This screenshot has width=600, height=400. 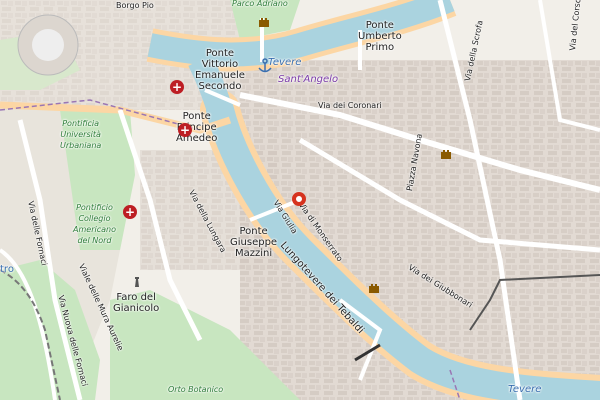 I want to click on label-ponte-vittorio: Ponte Vittorio Emanuele Secondo, so click(x=220, y=70).